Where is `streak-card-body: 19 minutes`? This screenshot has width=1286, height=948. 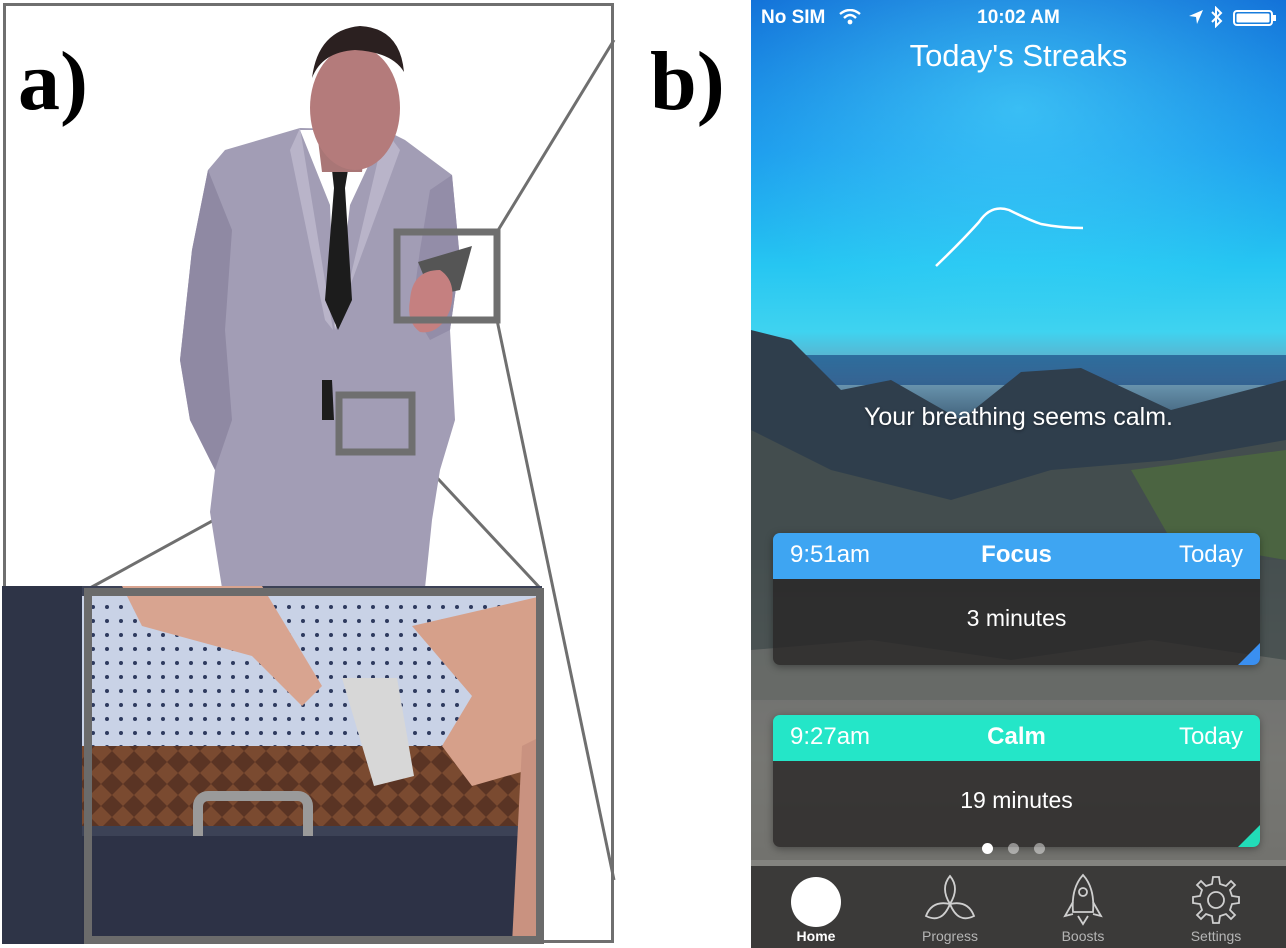 streak-card-body: 19 minutes is located at coordinates (1016, 804).